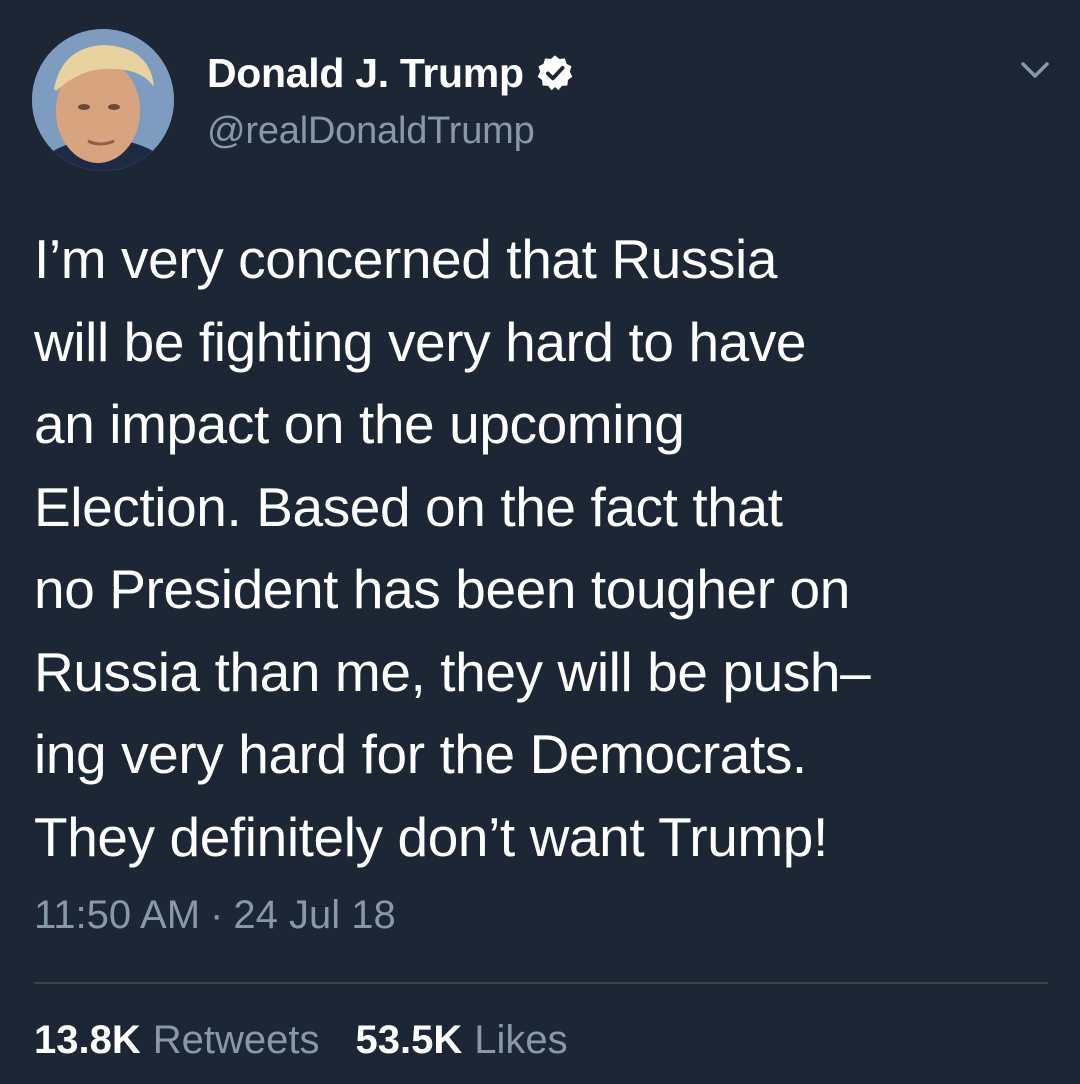 This screenshot has width=1080, height=1084. I want to click on chevron-down-icon, so click(1035, 70).